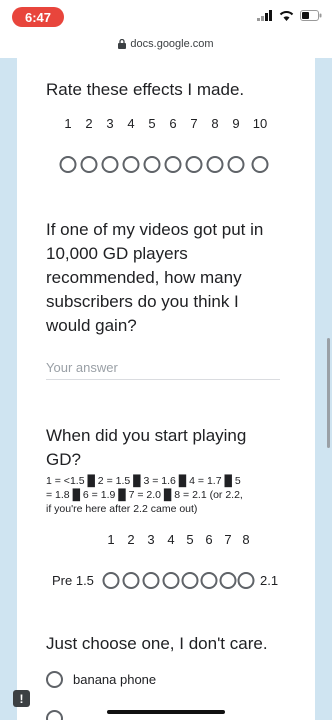  What do you see at coordinates (21, 698) in the screenshot?
I see `report-icon: !` at bounding box center [21, 698].